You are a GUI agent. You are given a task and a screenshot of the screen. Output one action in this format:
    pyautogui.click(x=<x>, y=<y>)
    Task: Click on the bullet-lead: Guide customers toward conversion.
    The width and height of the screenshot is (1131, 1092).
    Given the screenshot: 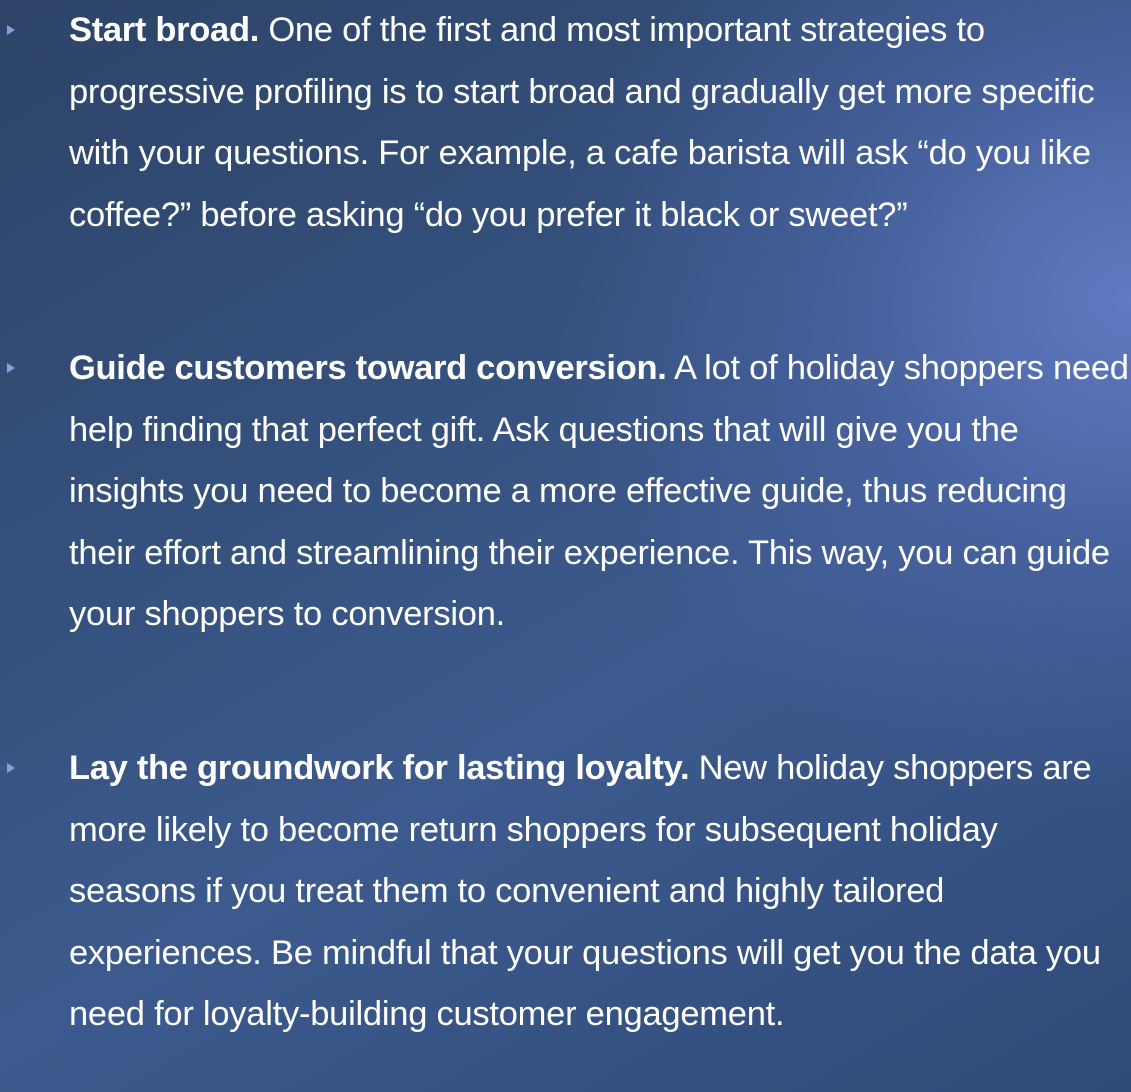 What is the action you would take?
    pyautogui.click(x=368, y=368)
    